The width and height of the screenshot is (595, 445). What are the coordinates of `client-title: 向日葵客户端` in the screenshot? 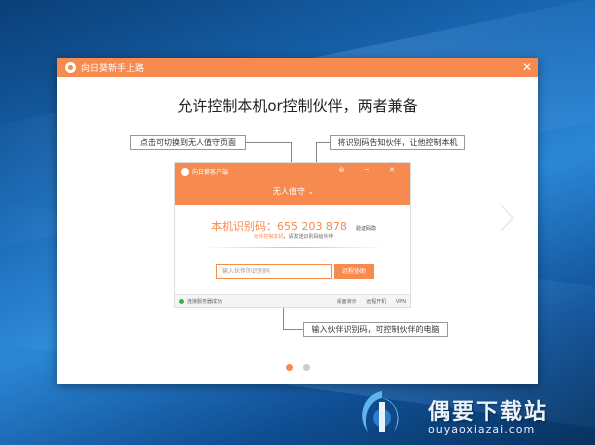 It's located at (204, 171).